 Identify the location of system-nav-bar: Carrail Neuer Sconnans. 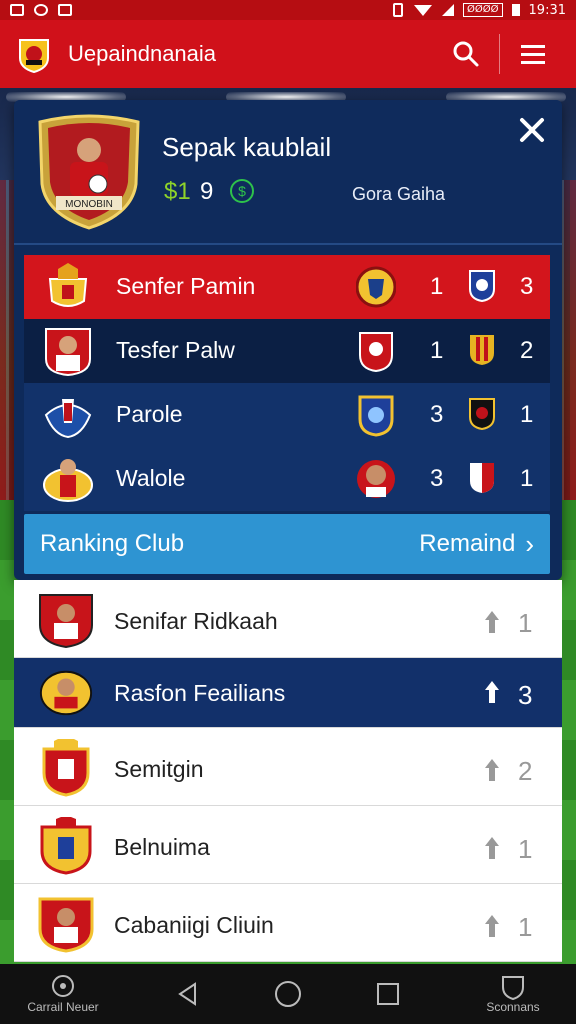
(288, 994).